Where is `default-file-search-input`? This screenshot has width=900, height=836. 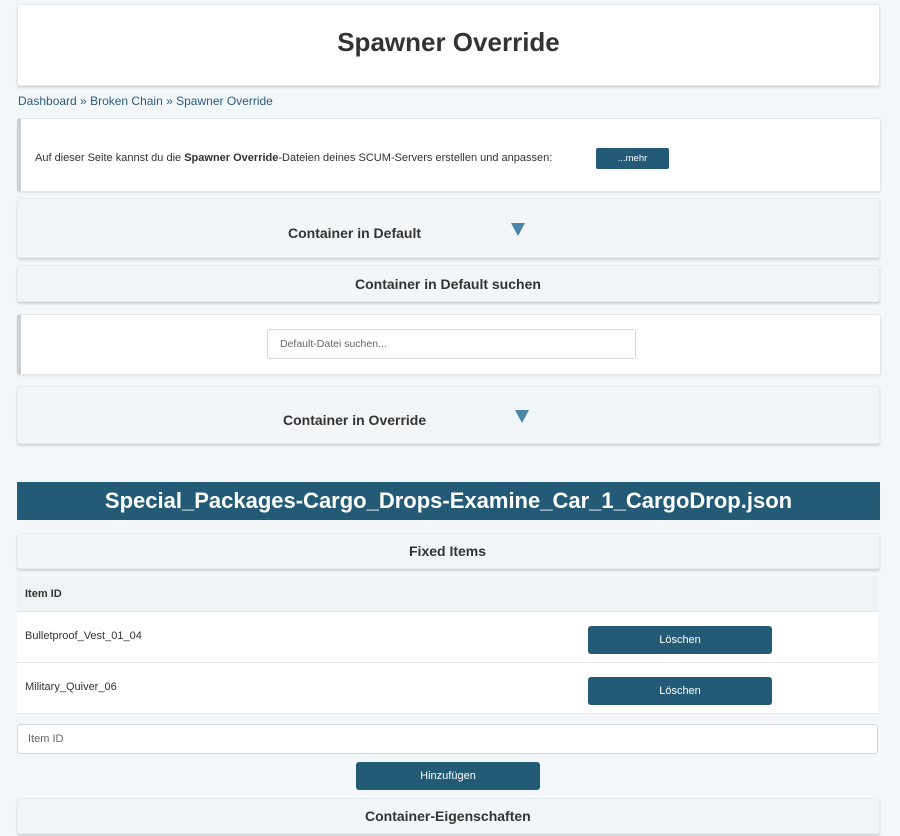 default-file-search-input is located at coordinates (451, 344).